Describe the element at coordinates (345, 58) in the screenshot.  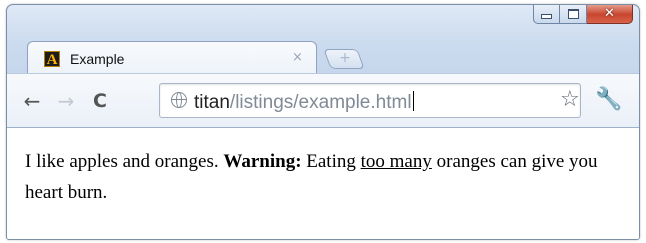
I see `new-tab-icon: +` at that location.